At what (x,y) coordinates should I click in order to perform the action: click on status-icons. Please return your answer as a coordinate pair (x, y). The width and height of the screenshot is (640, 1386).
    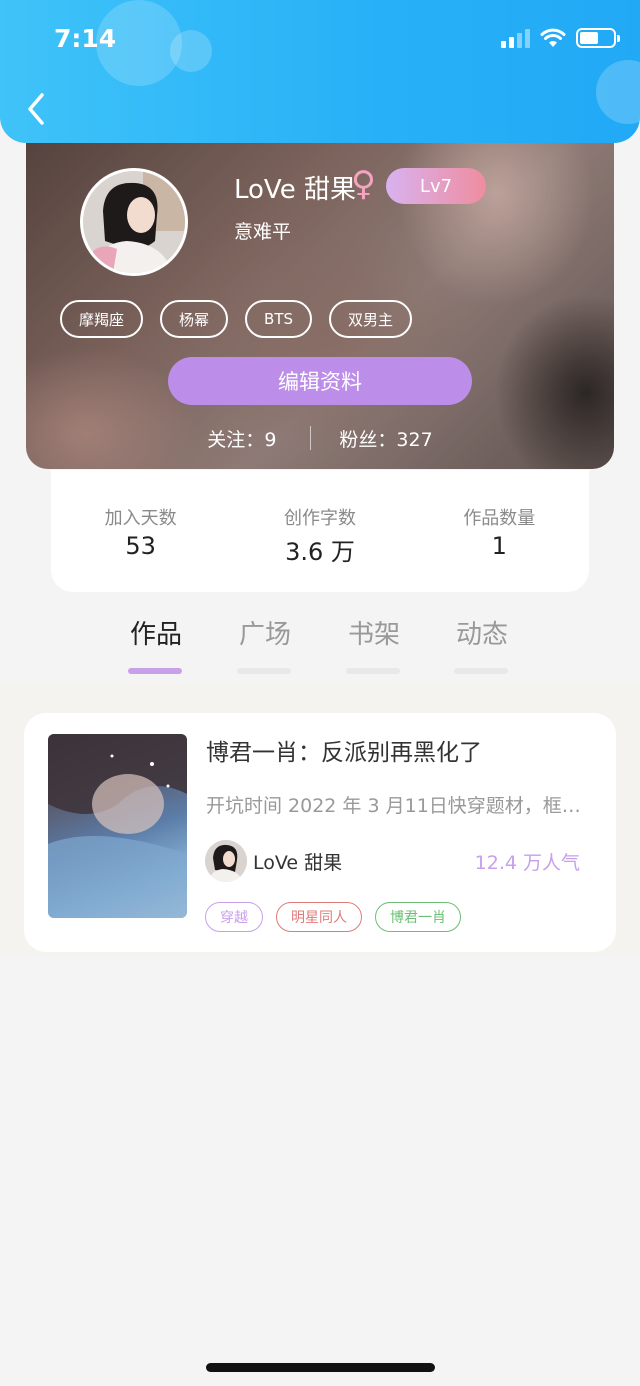
    Looking at the image, I should click on (560, 38).